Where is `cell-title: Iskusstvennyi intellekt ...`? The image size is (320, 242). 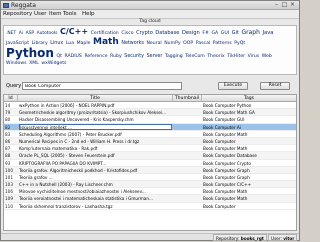
cell-title: Iskusstvennyi intellekt ... is located at coordinates (95, 127).